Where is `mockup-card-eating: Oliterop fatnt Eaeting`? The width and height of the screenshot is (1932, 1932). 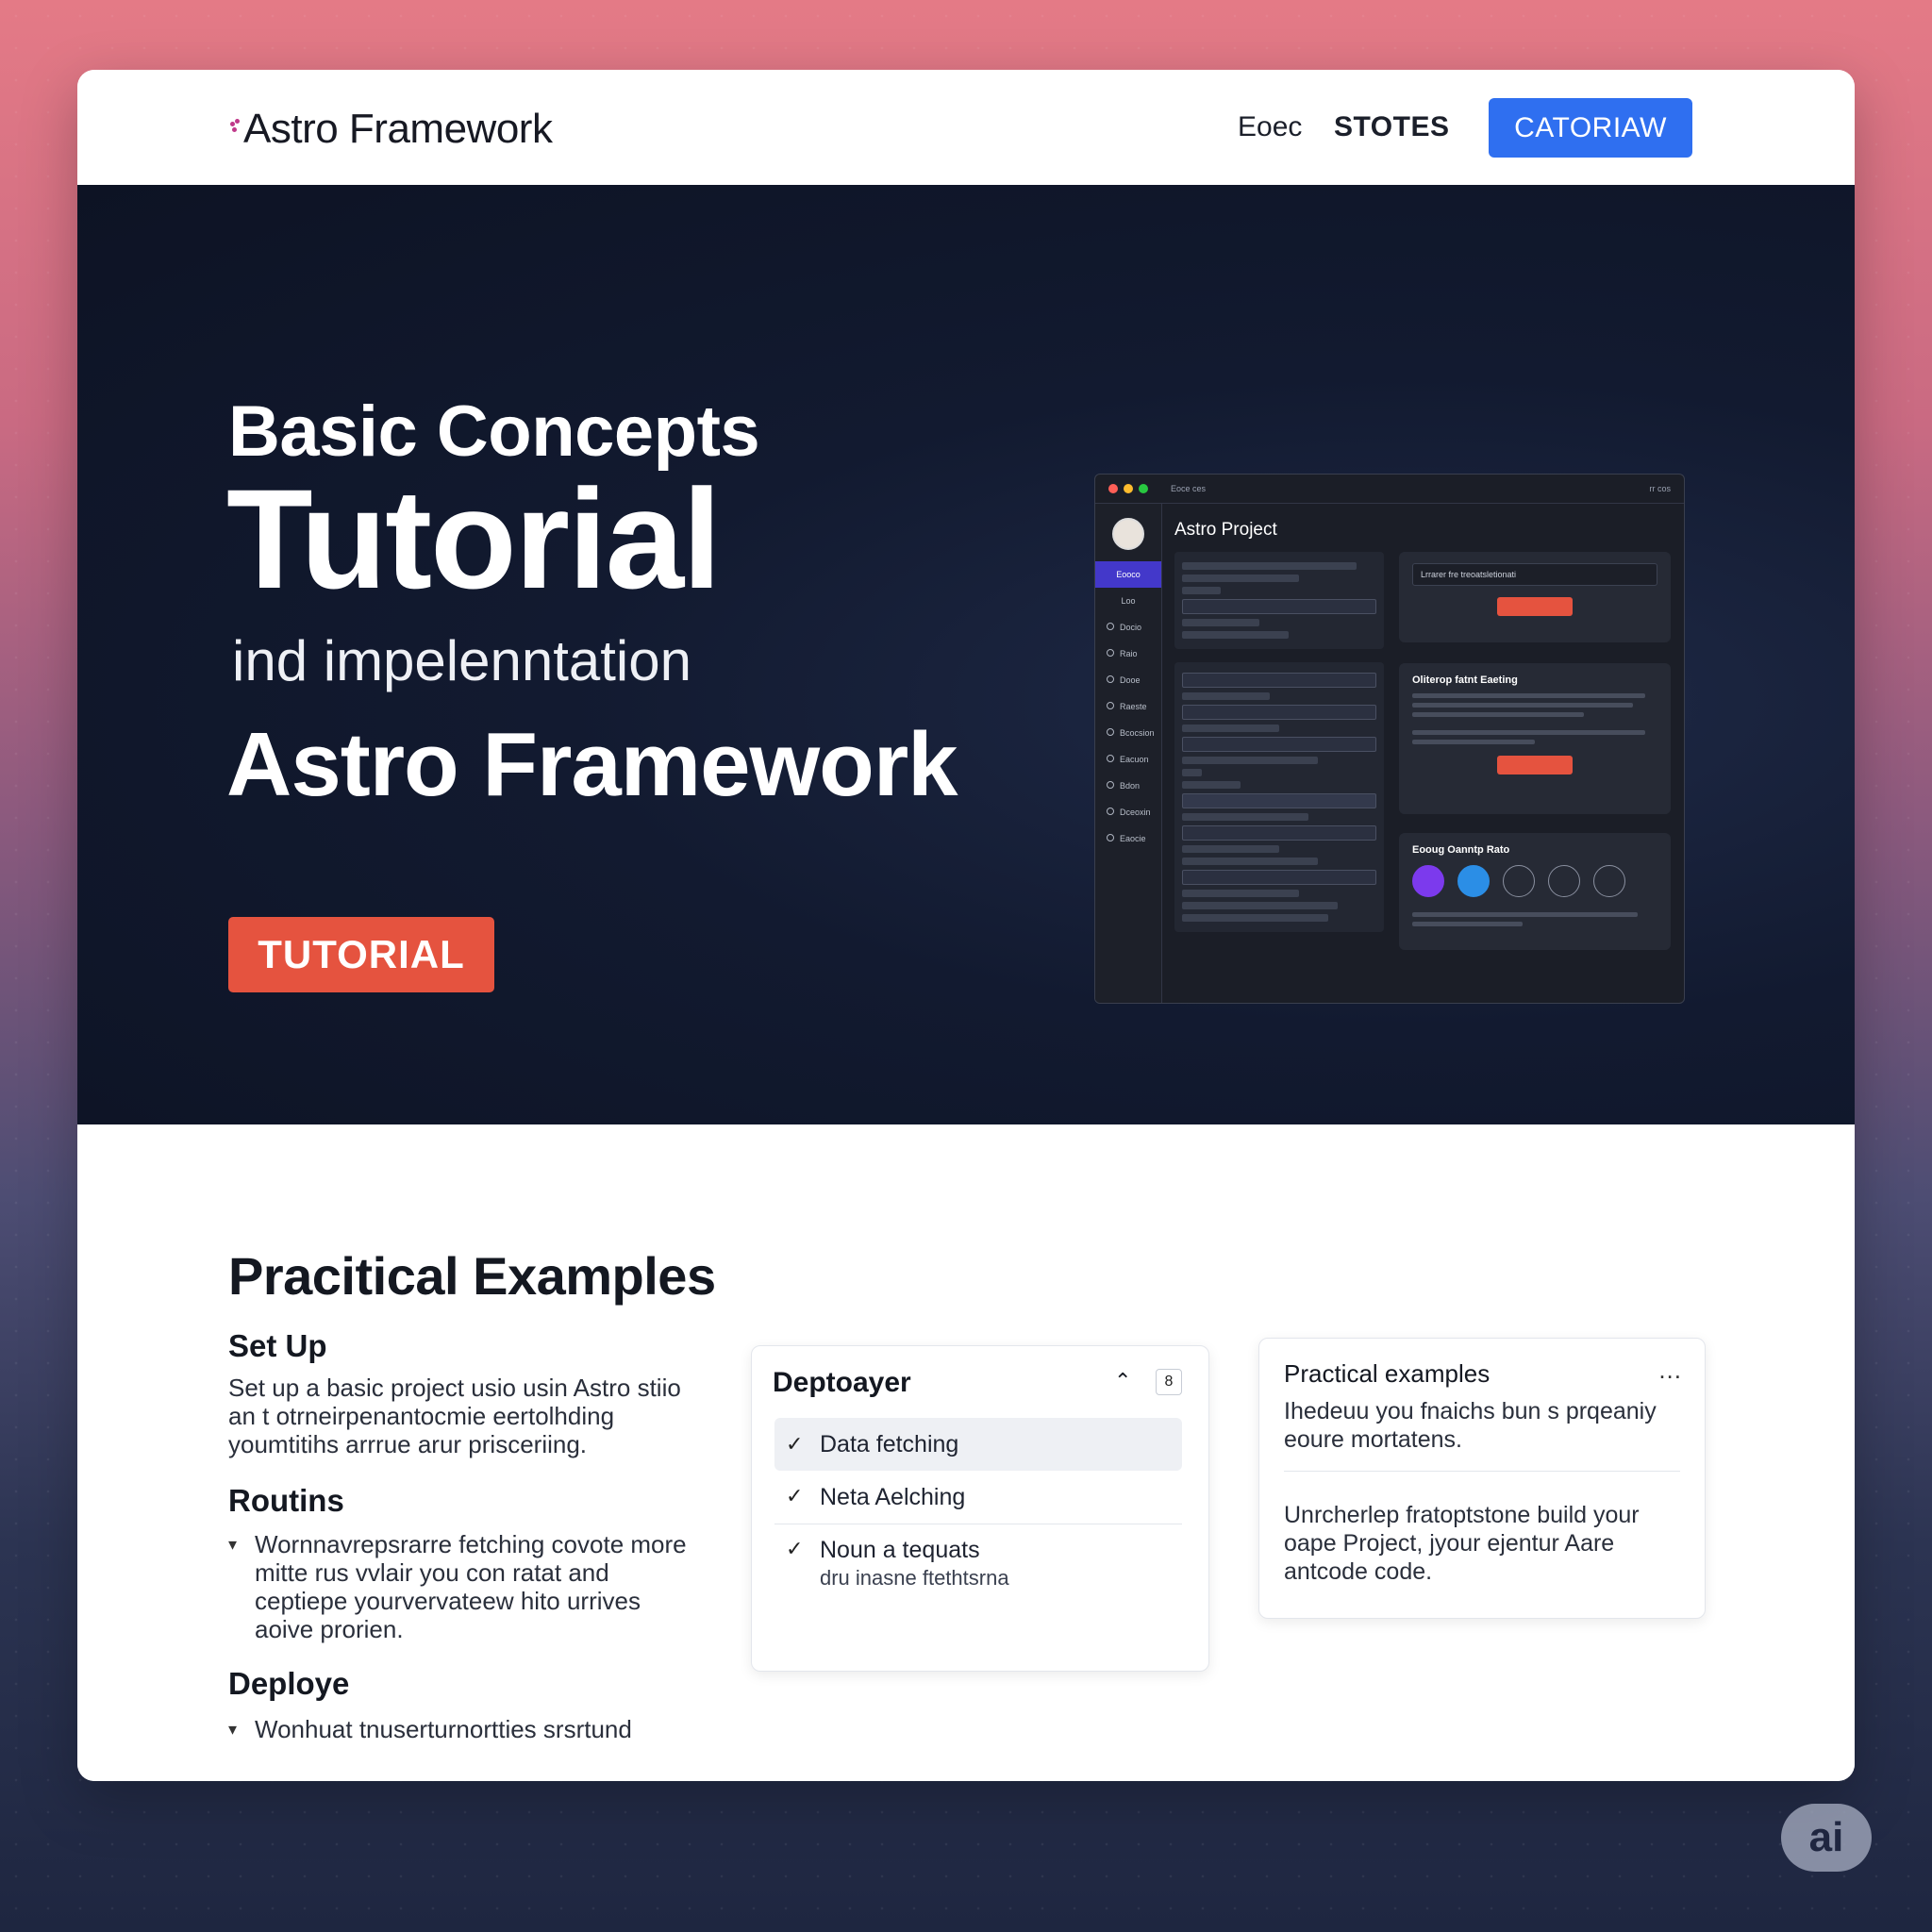
mockup-card-eating: Oliterop fatnt Eaeting is located at coordinates (1535, 739).